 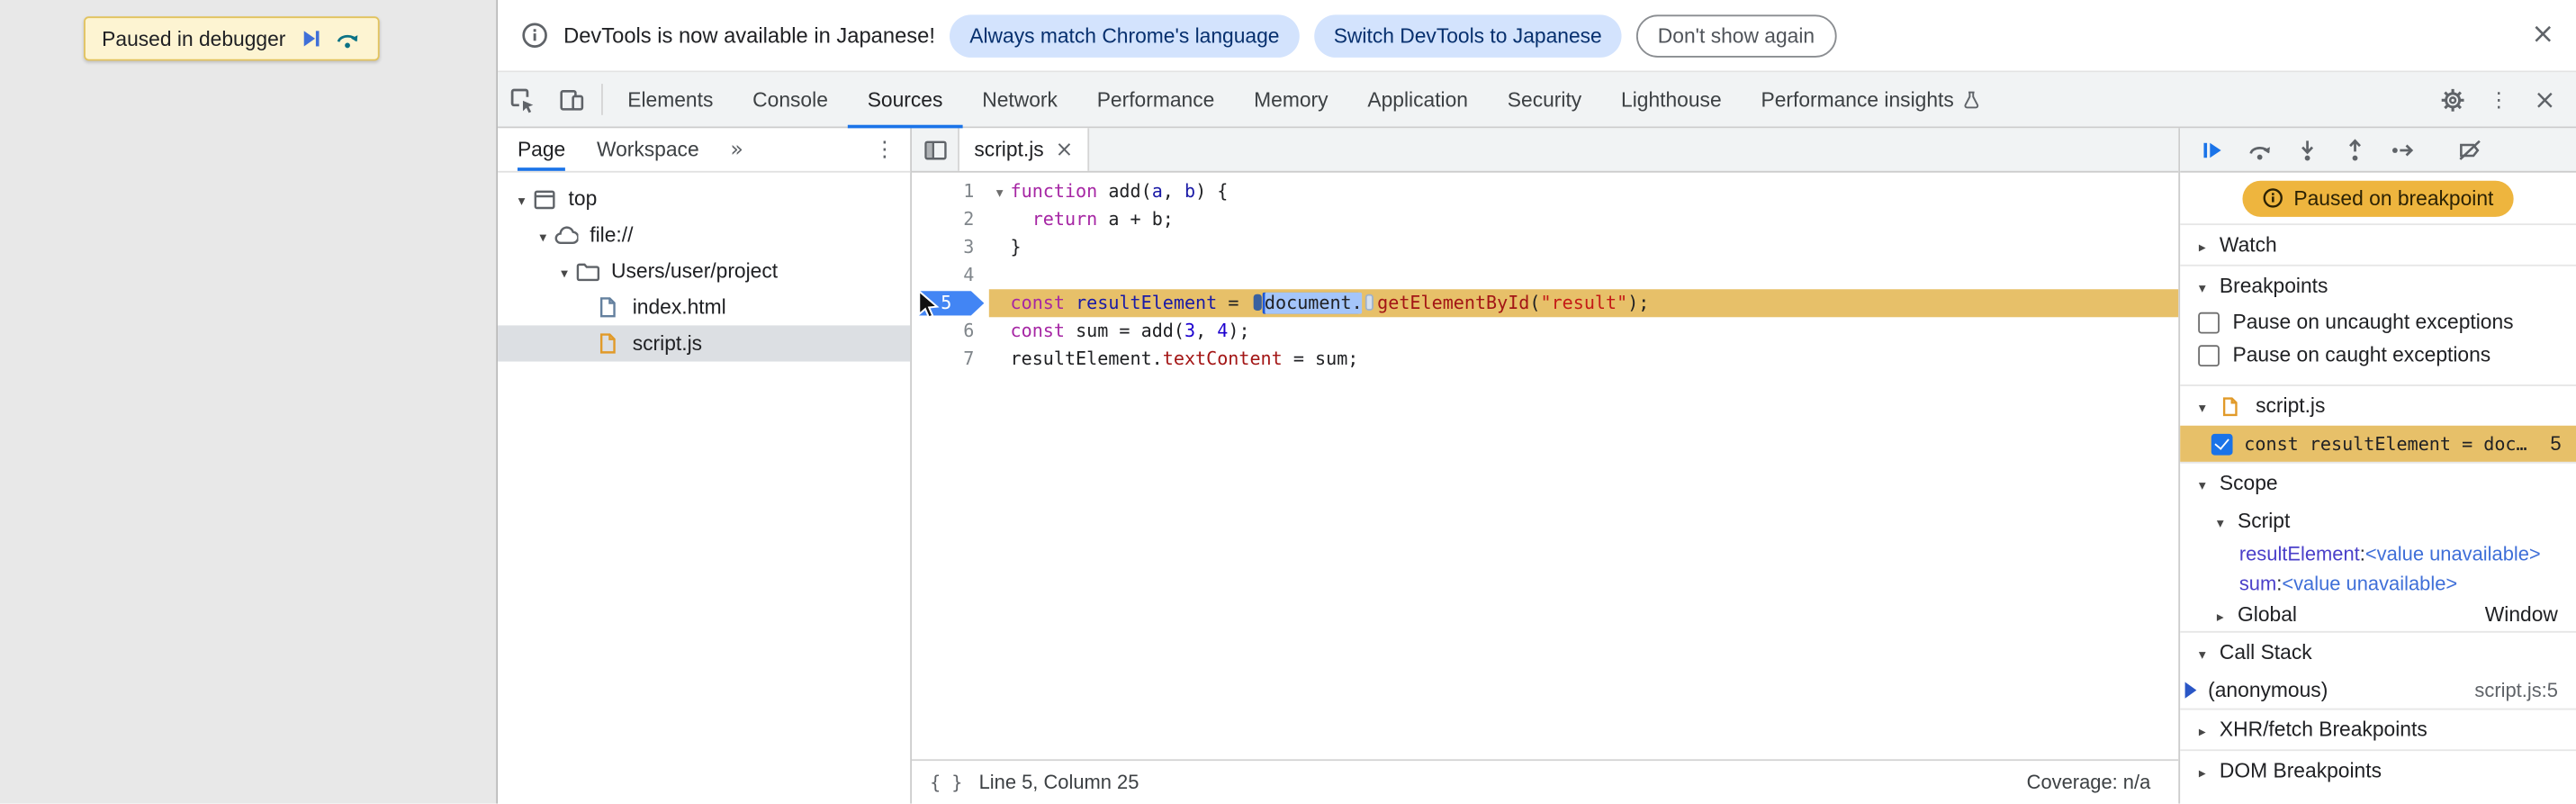 What do you see at coordinates (2260, 149) in the screenshot?
I see `step-over-button` at bounding box center [2260, 149].